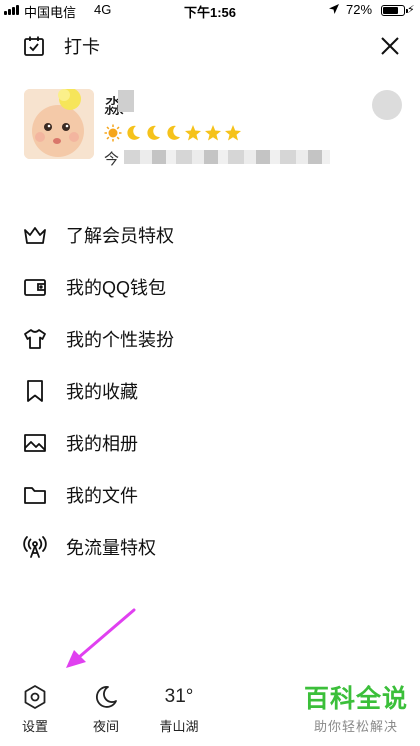 The height and width of the screenshot is (746, 420). What do you see at coordinates (116, 288) in the screenshot?
I see `menu-item-label: 我的QQ钱包` at bounding box center [116, 288].